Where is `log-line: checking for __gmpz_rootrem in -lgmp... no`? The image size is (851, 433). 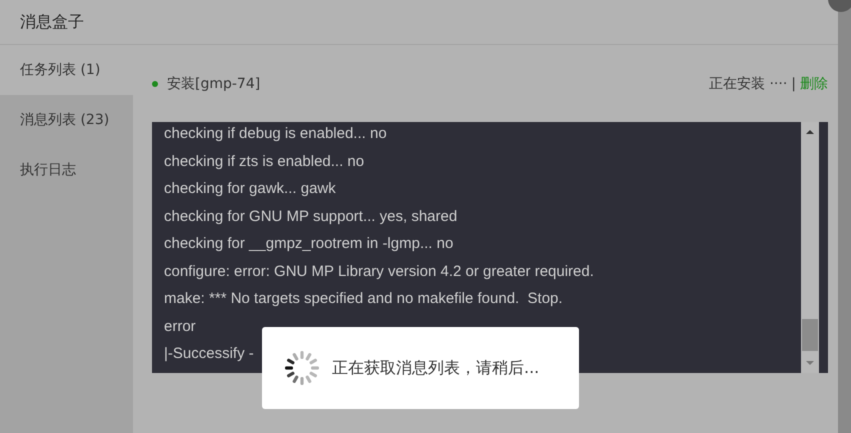
log-line: checking for __gmpz_rootrem in -lgmp... no is located at coordinates (309, 244).